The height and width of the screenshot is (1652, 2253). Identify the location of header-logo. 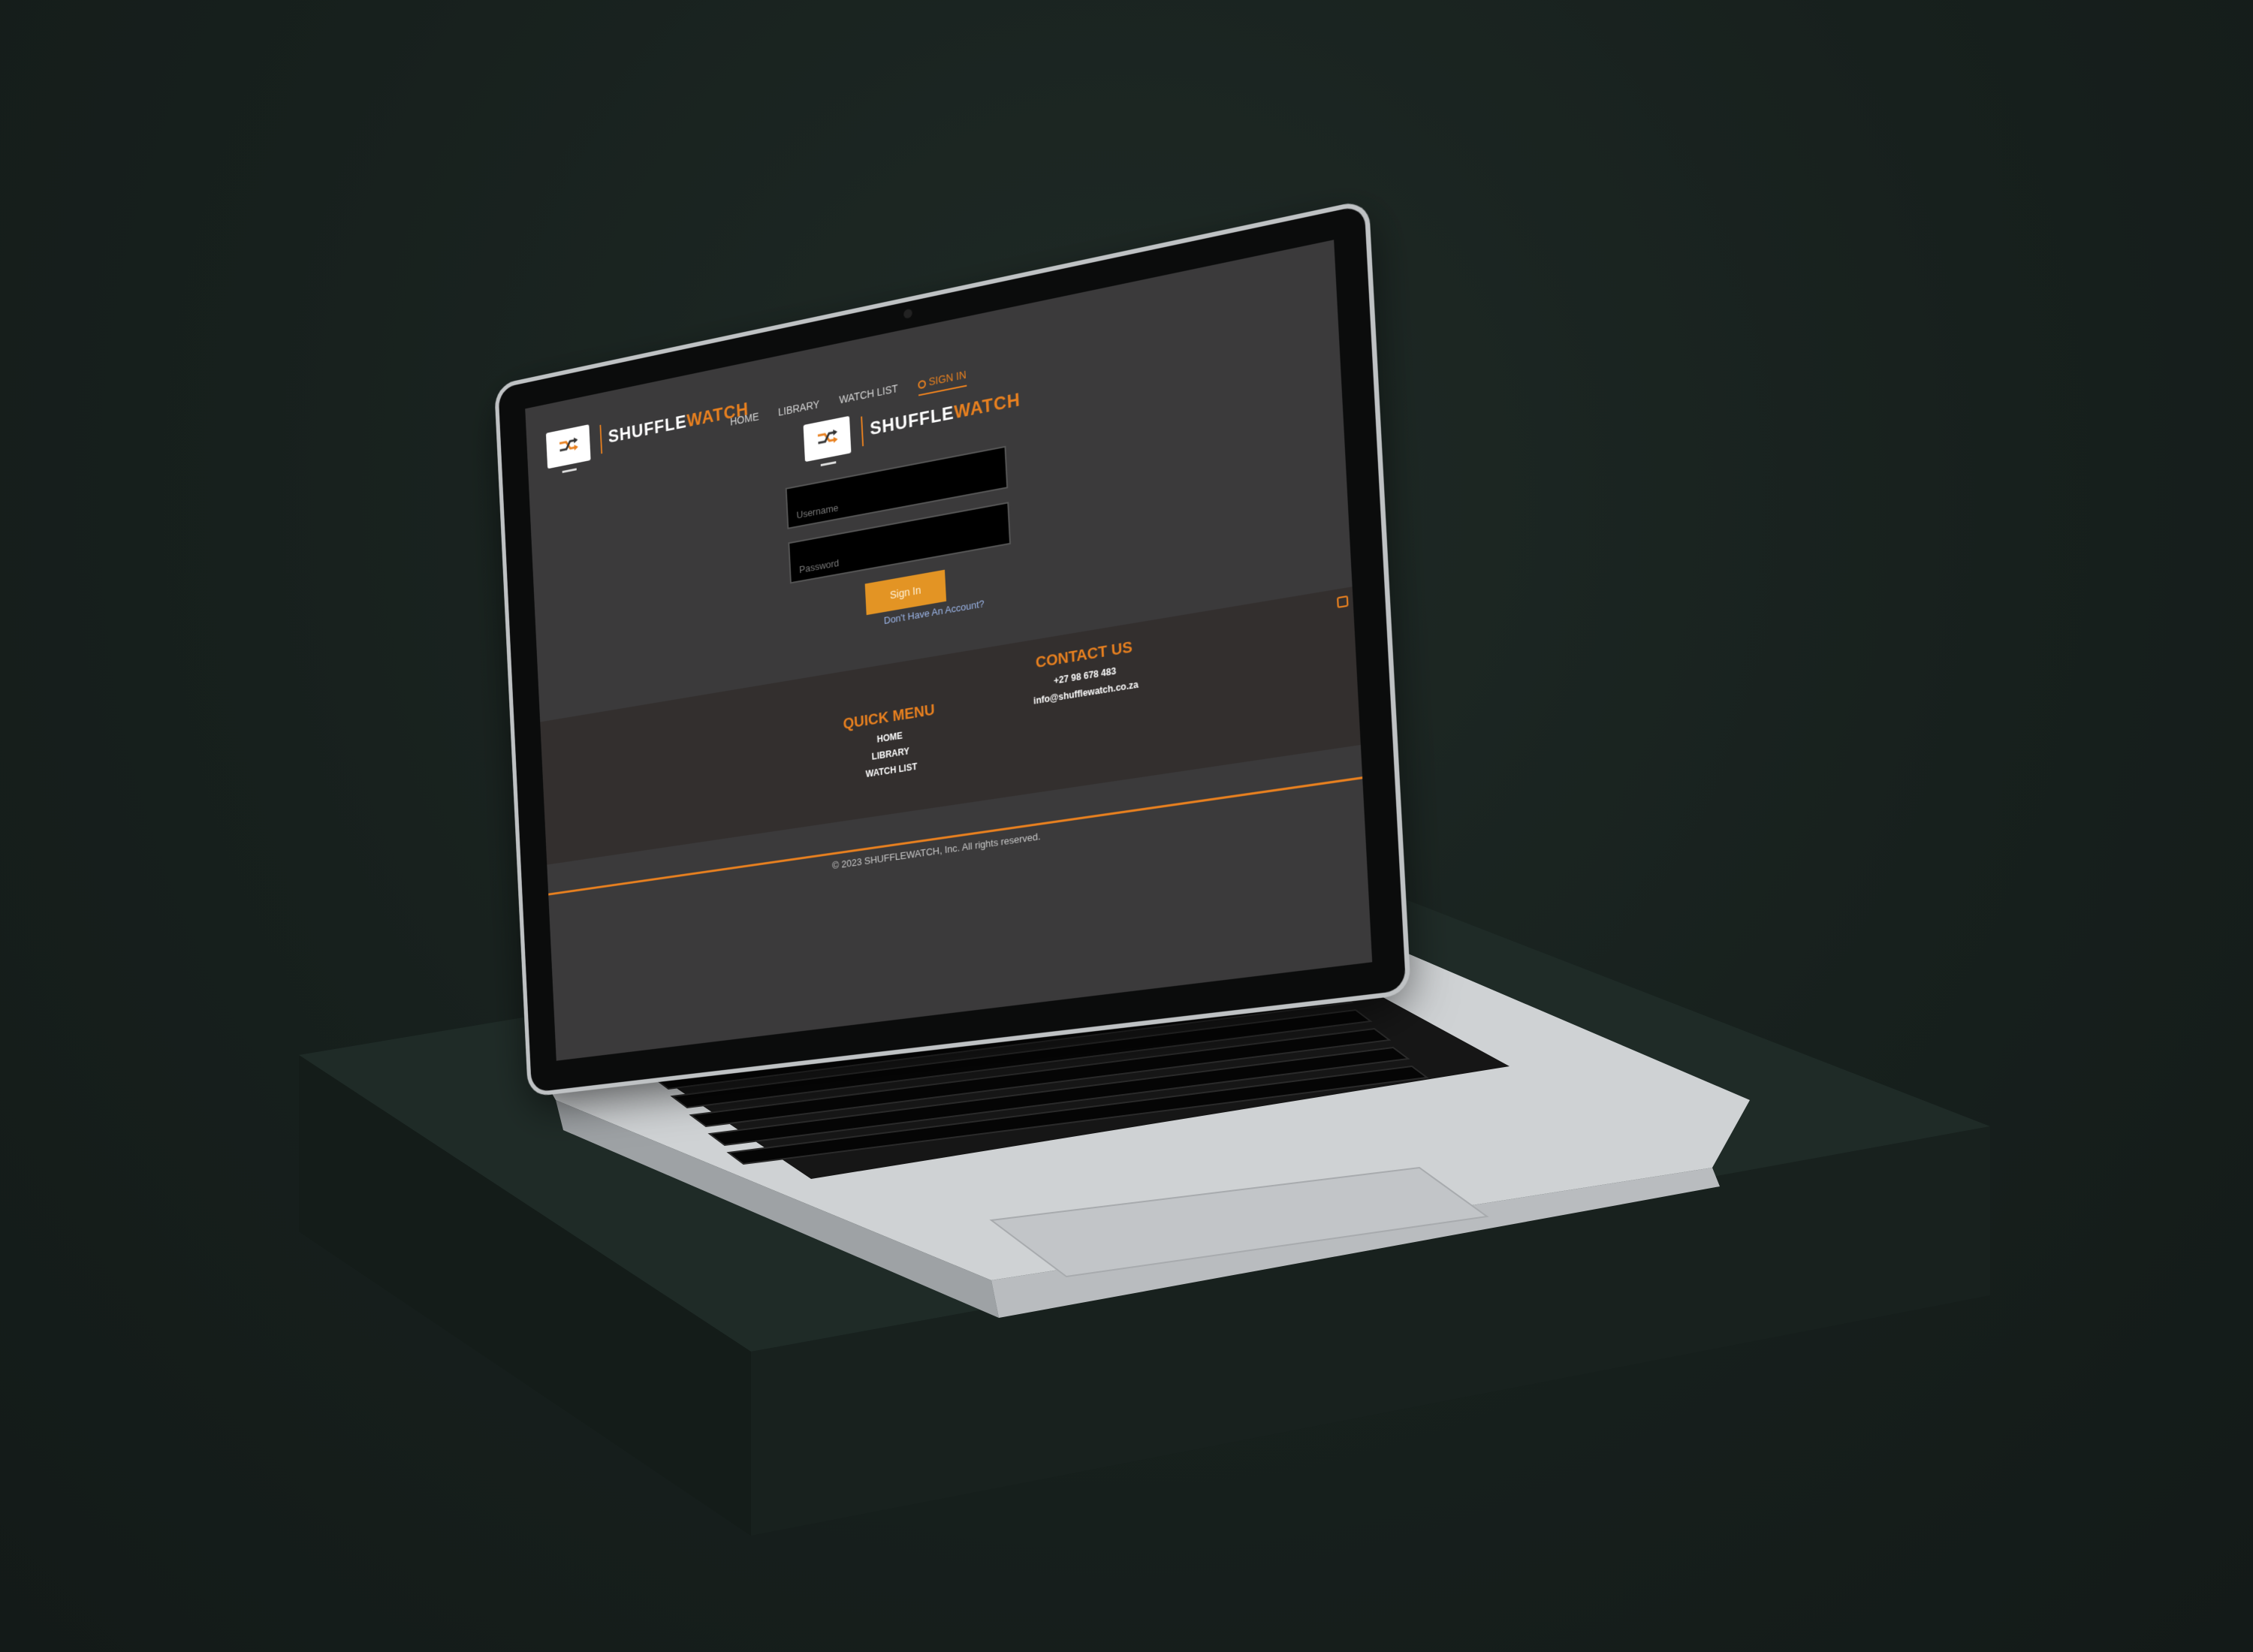
(569, 446).